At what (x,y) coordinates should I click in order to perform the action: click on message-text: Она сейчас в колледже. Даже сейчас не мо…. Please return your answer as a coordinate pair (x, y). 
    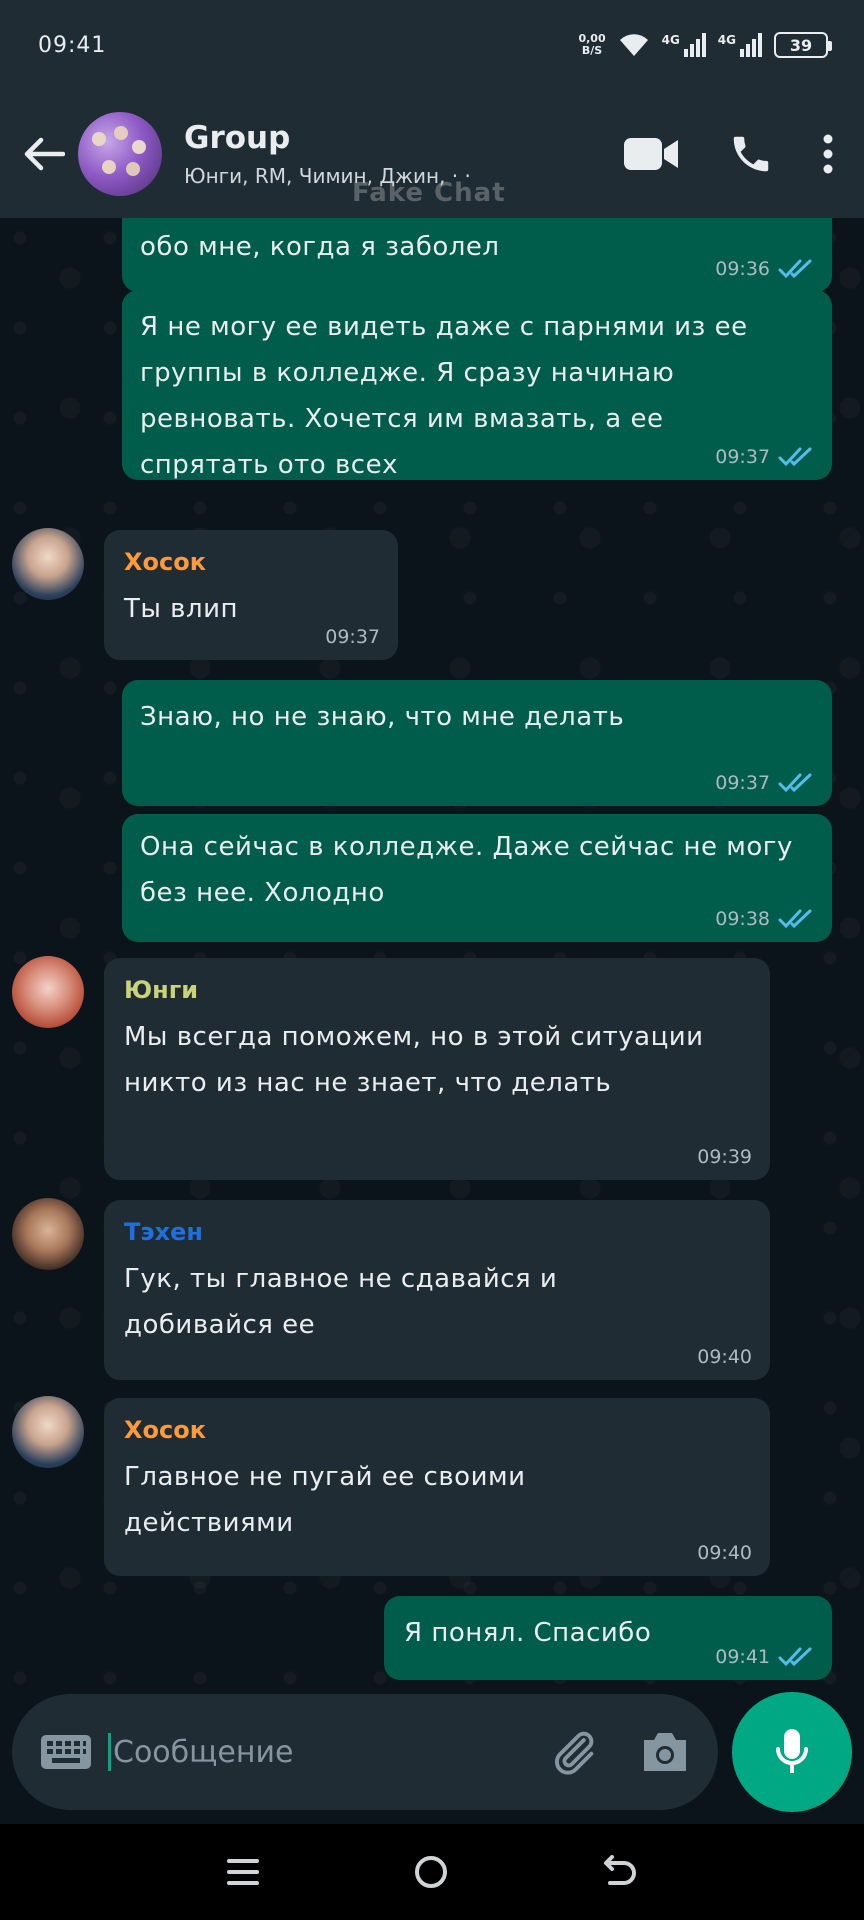
    Looking at the image, I should click on (466, 870).